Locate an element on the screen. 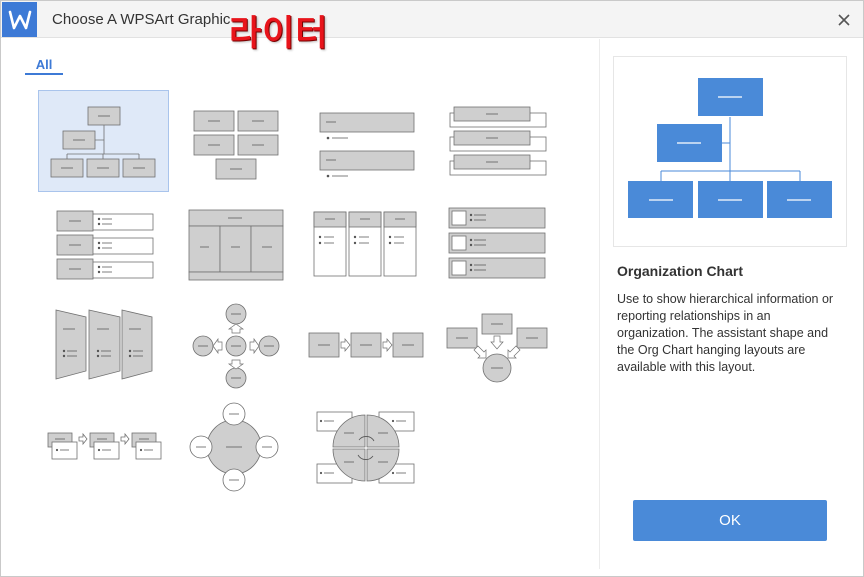 The width and height of the screenshot is (864, 577). stacked-process-thumbnail-icon is located at coordinates (104, 446).